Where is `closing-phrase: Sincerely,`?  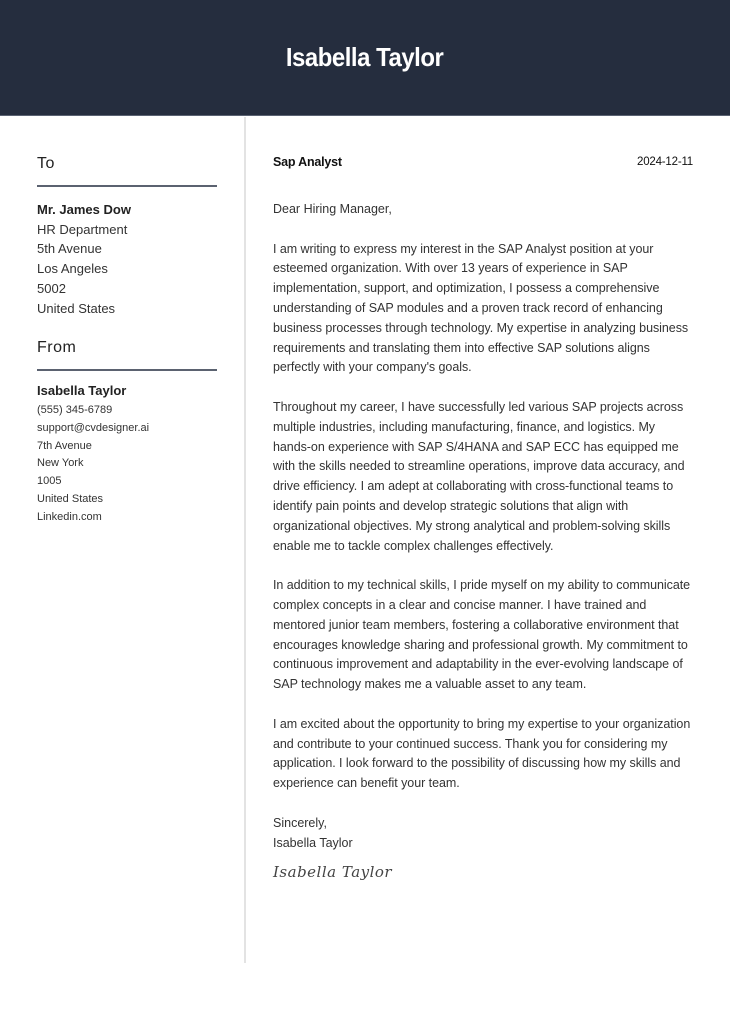 closing-phrase: Sincerely, is located at coordinates (300, 822).